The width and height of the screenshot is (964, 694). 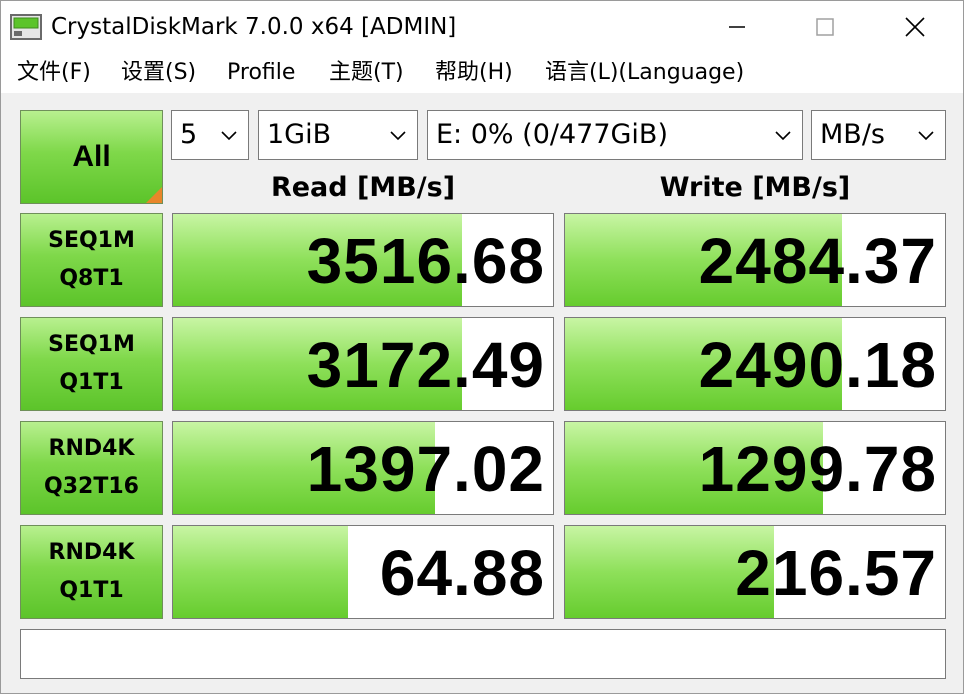 I want to click on write-result-cell: 216.57, so click(x=755, y=572).